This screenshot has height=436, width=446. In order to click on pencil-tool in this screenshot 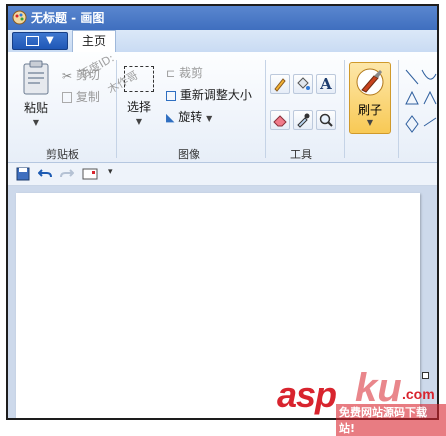, I will do `click(280, 84)`.